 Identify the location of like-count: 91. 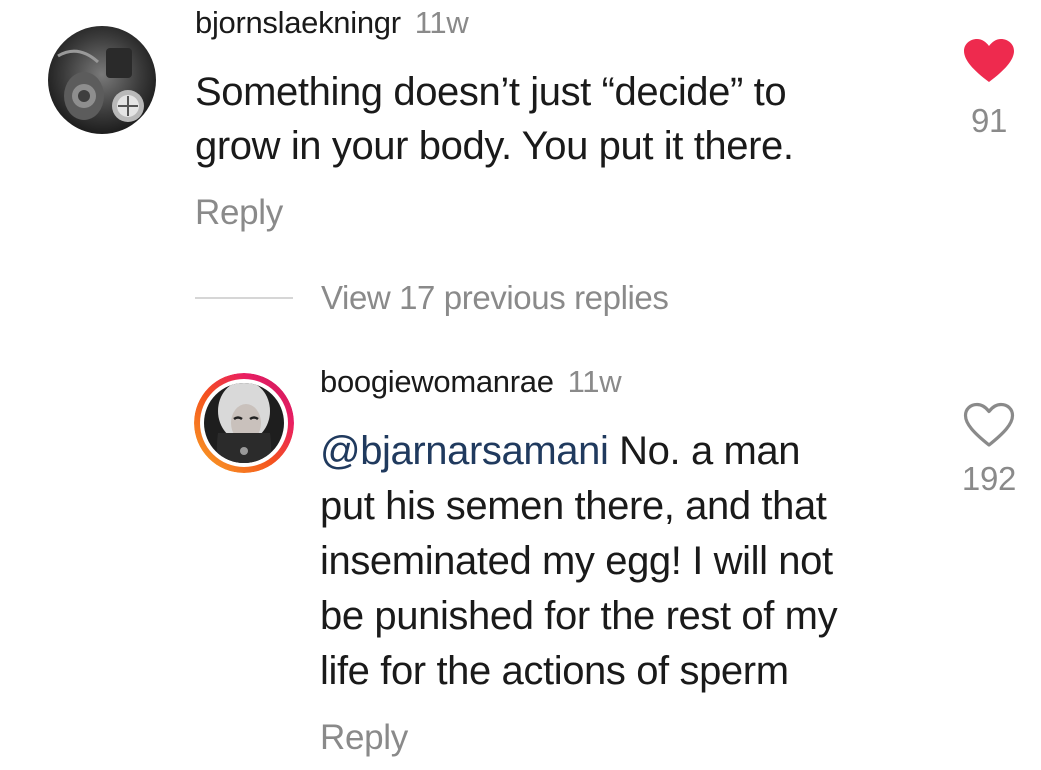
(989, 120).